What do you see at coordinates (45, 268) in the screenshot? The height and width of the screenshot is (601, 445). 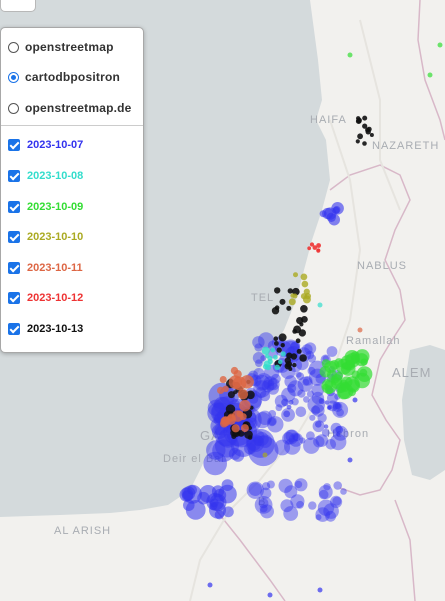 I see `overlay-2023-10-11: 2023-10-11` at bounding box center [45, 268].